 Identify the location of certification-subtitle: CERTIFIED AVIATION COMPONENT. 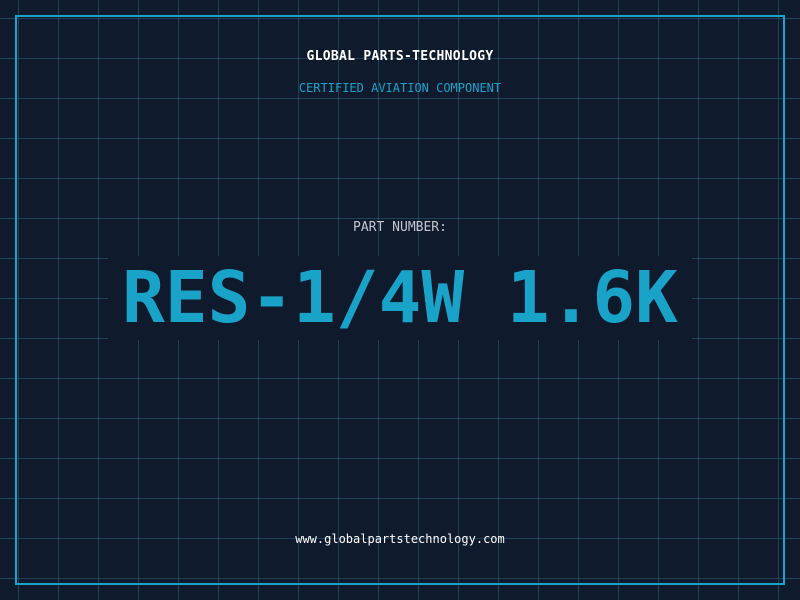
(400, 88).